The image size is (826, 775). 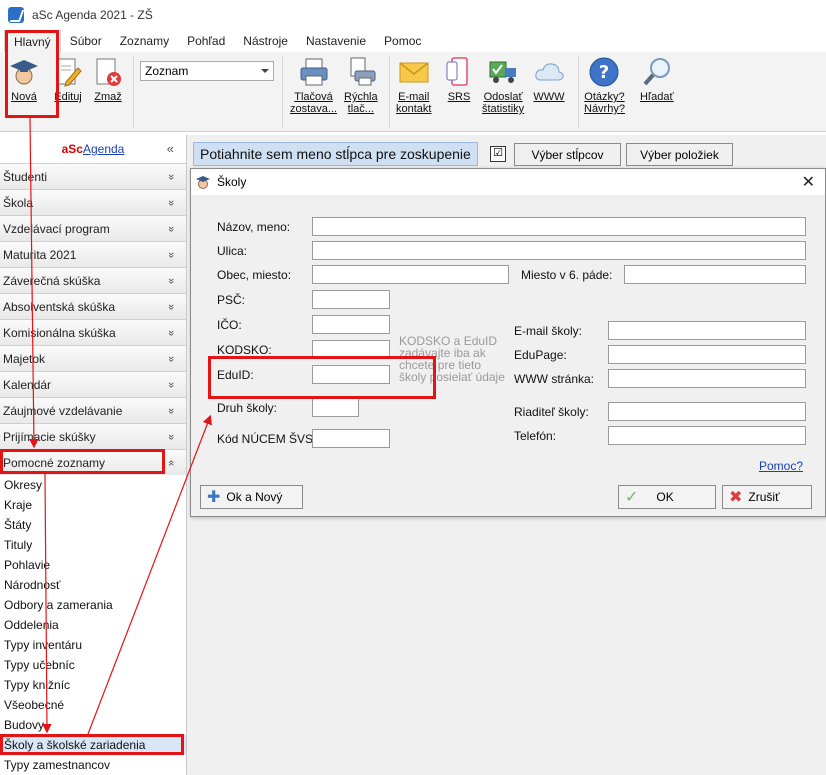 I want to click on email-label-1: E-mail, so click(x=414, y=97).